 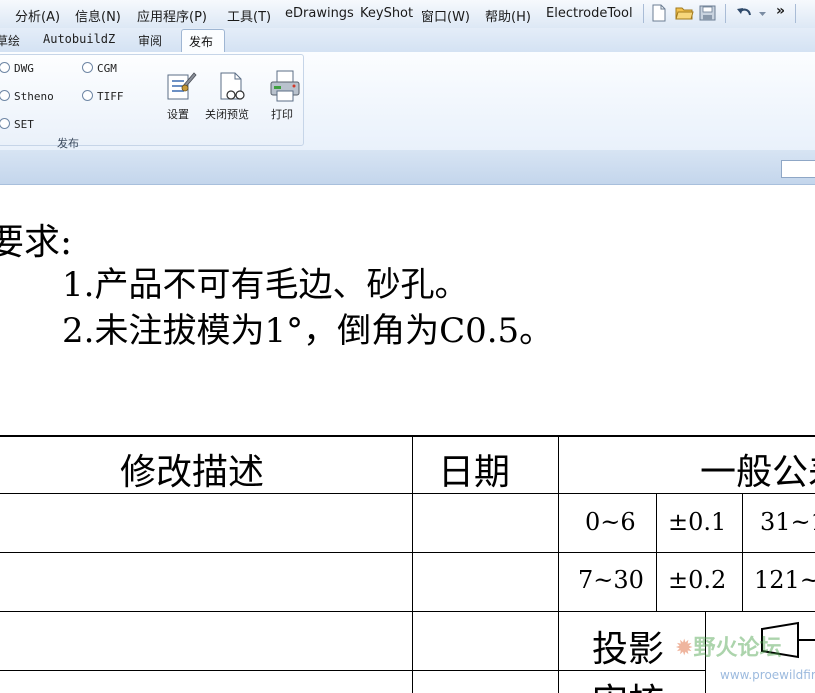 What do you see at coordinates (589, 13) in the screenshot?
I see `menu-electrodetool: ElectrodeTool` at bounding box center [589, 13].